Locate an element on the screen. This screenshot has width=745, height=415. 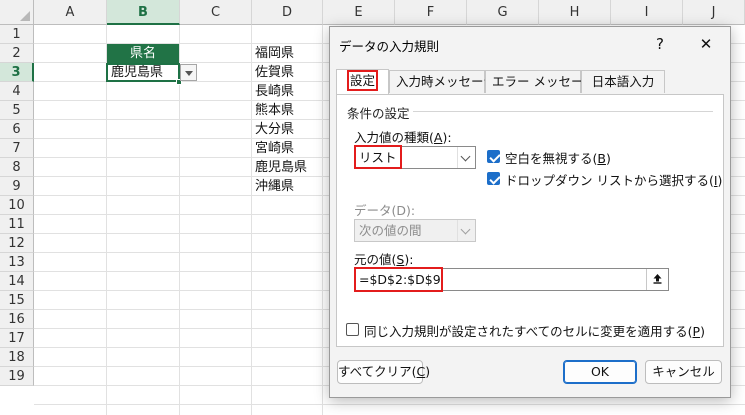
tab-settings-label: 設定 is located at coordinates (362, 80).